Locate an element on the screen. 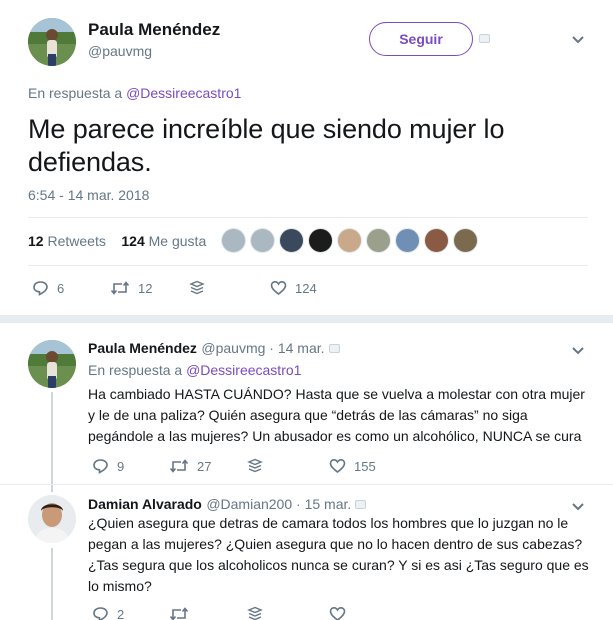  likes-stat: 124 Me gusta is located at coordinates (163, 241).